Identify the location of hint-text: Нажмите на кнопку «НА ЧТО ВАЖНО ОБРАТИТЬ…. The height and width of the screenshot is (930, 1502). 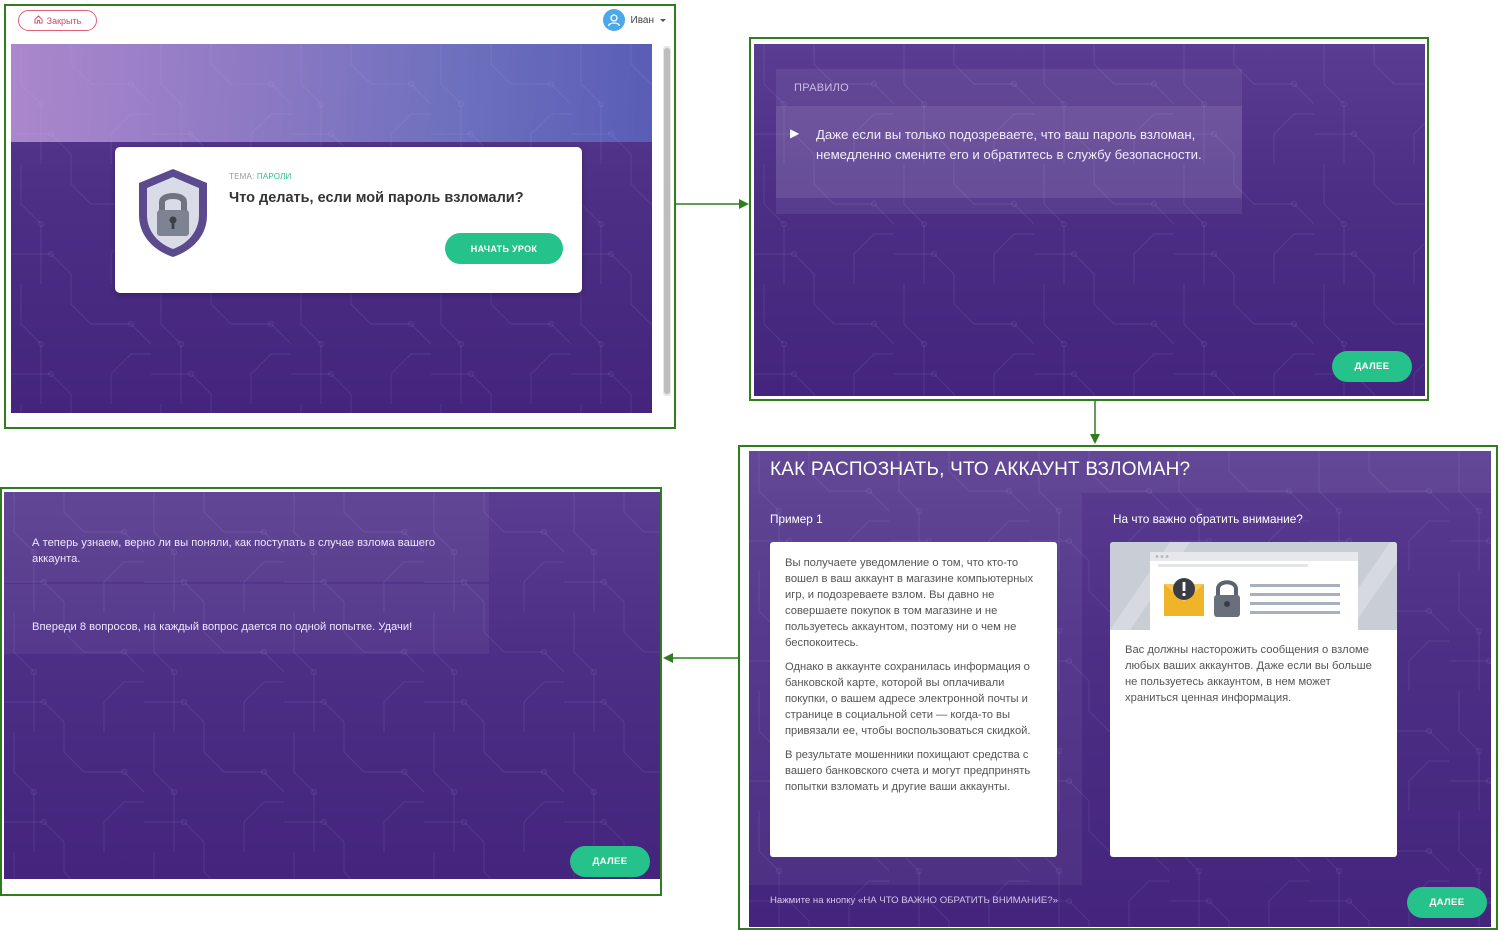
(914, 900).